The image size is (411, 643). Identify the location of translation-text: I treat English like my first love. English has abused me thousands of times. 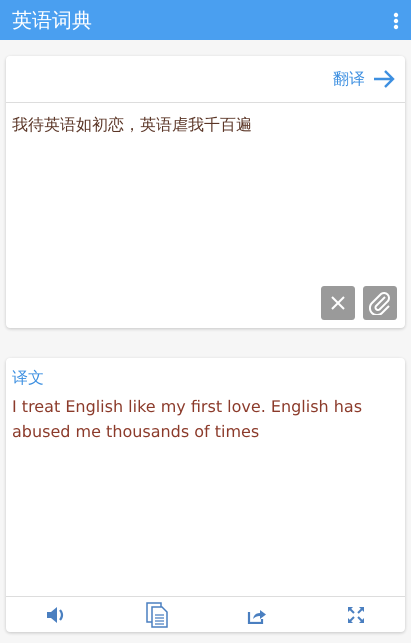
(187, 419).